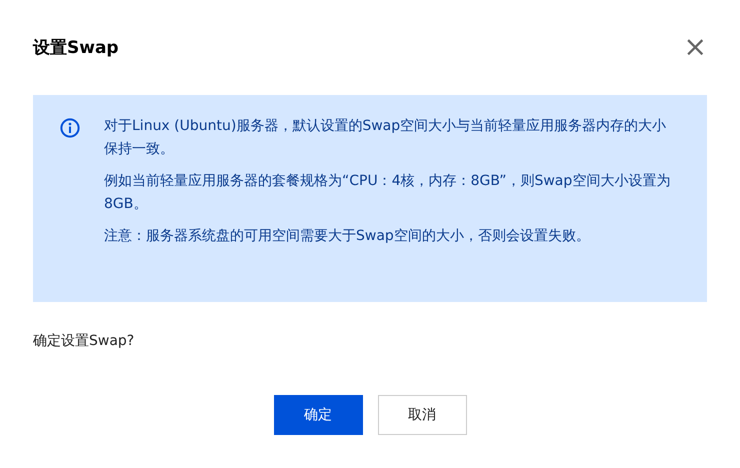 This screenshot has height=468, width=740. I want to click on close-button: ×, so click(695, 47).